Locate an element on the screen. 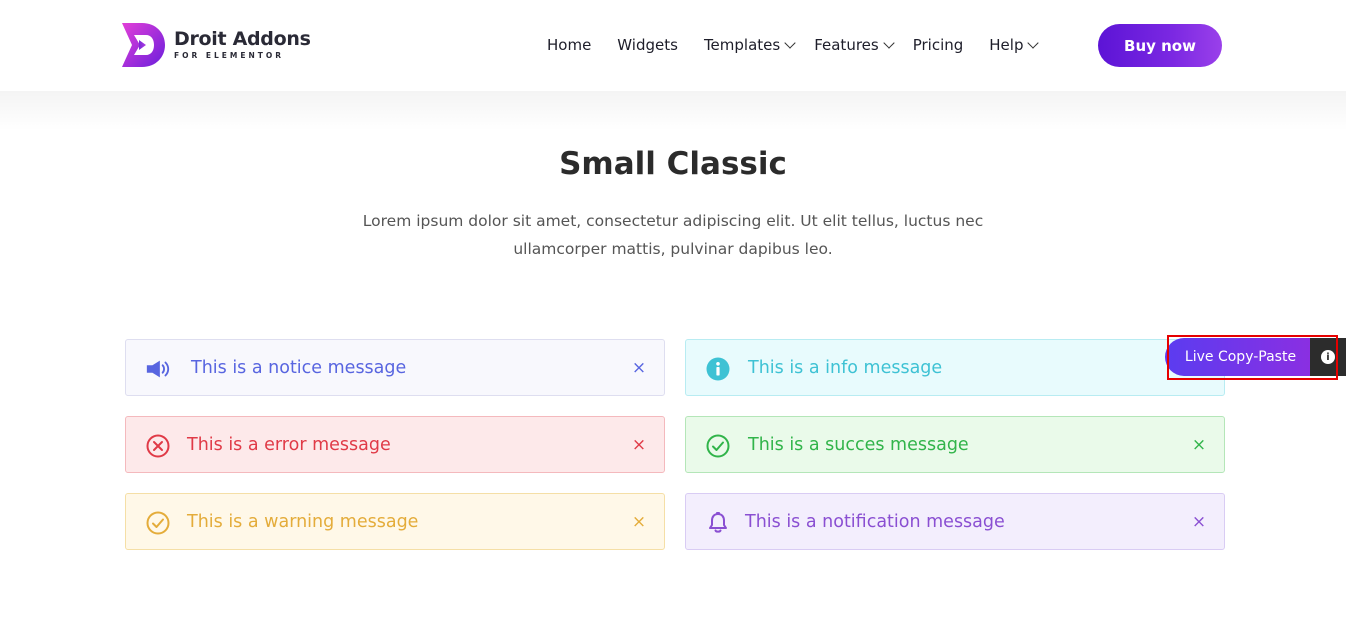 The width and height of the screenshot is (1346, 622). info-icon: i is located at coordinates (1328, 357).